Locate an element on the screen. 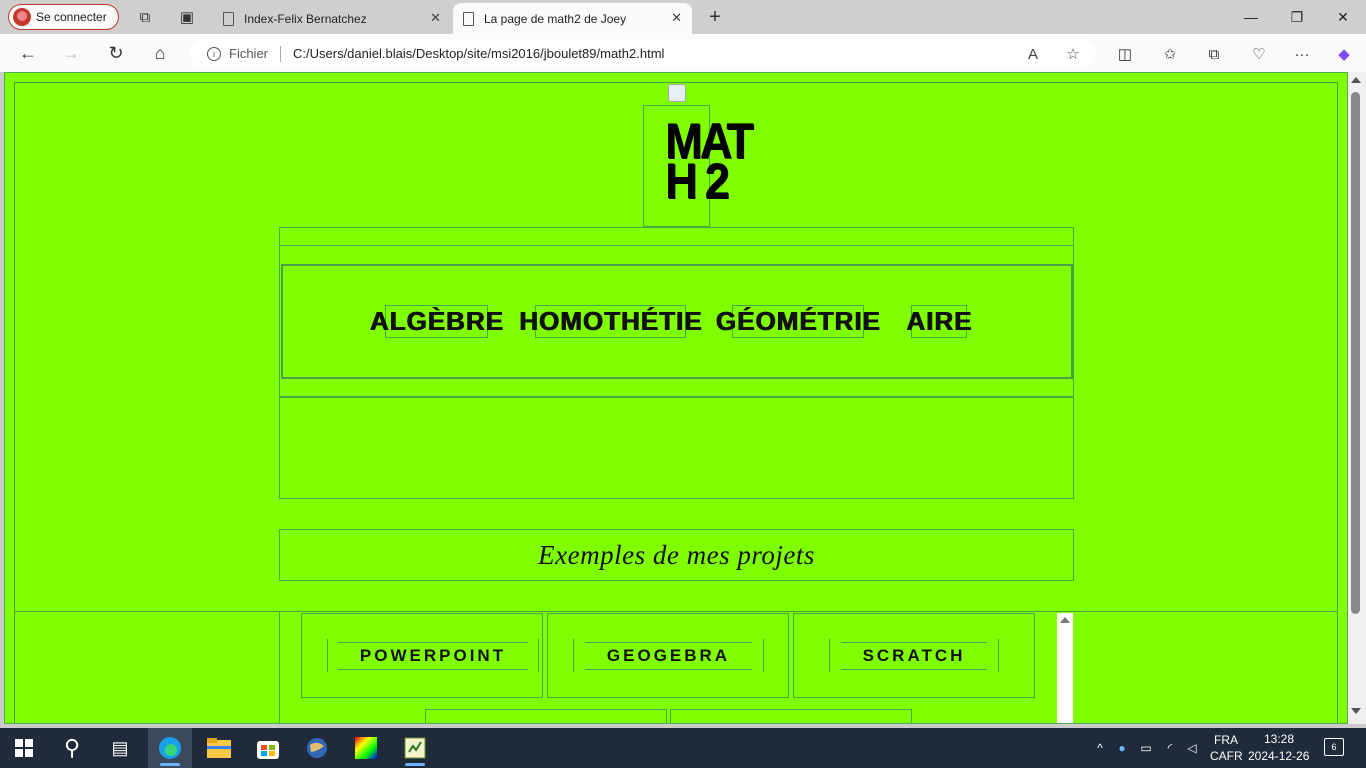  favorite-star-icon: ☆ is located at coordinates (1073, 54).